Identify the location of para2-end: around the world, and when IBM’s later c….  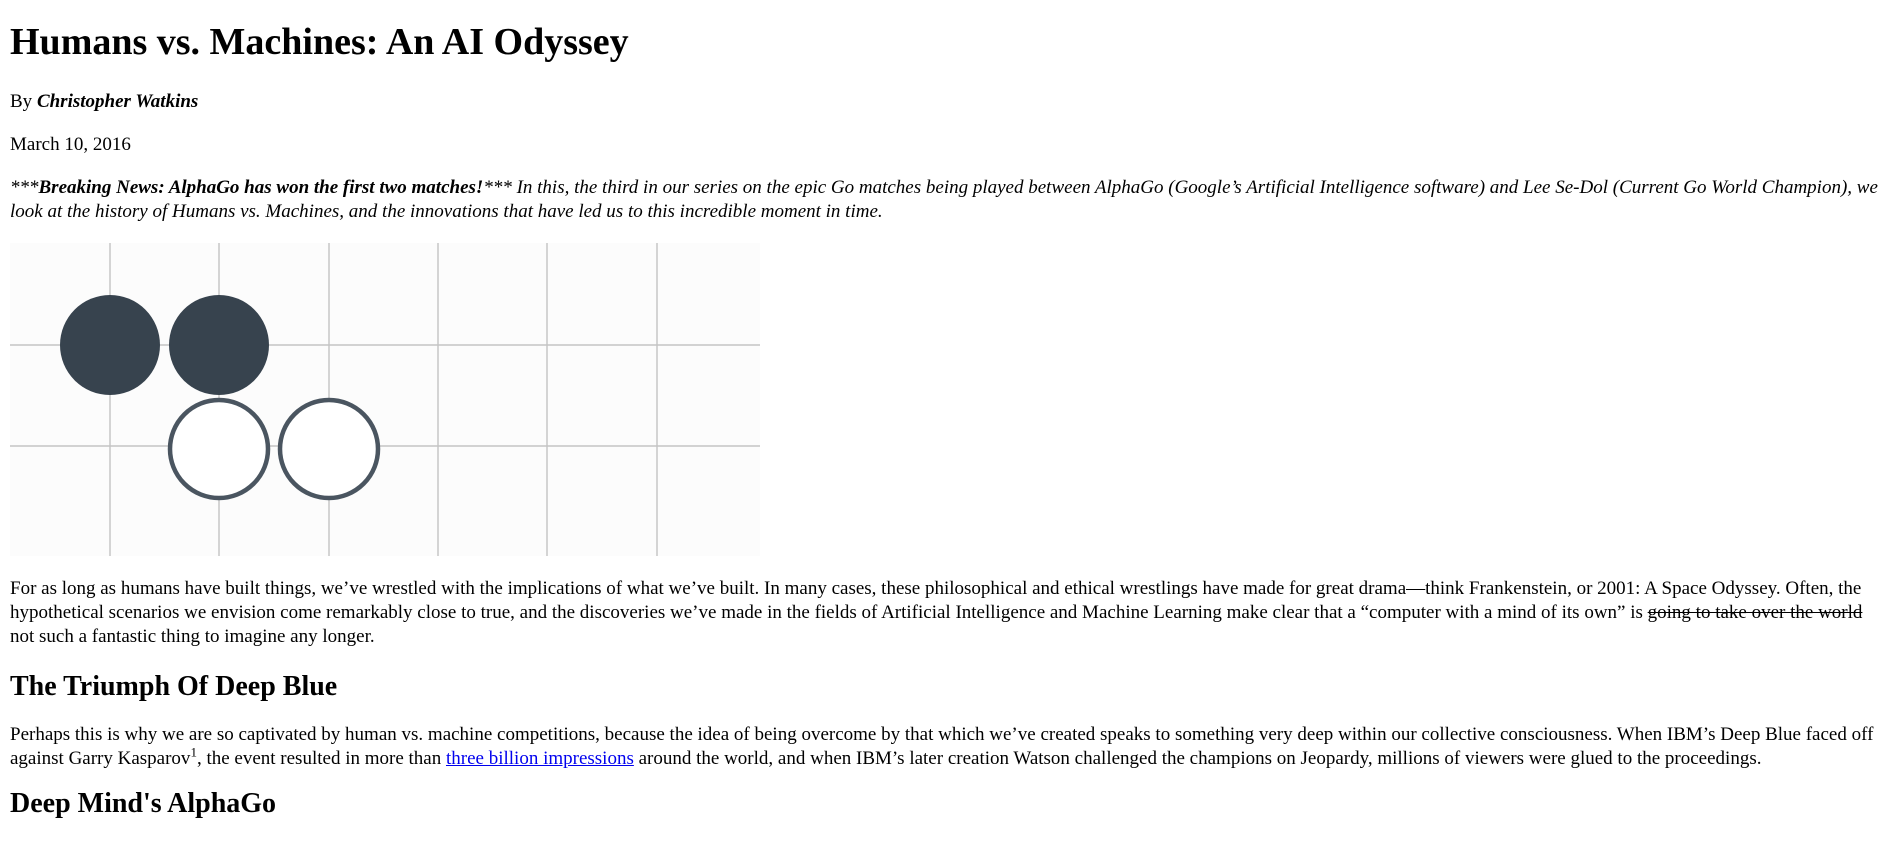
(1197, 758).